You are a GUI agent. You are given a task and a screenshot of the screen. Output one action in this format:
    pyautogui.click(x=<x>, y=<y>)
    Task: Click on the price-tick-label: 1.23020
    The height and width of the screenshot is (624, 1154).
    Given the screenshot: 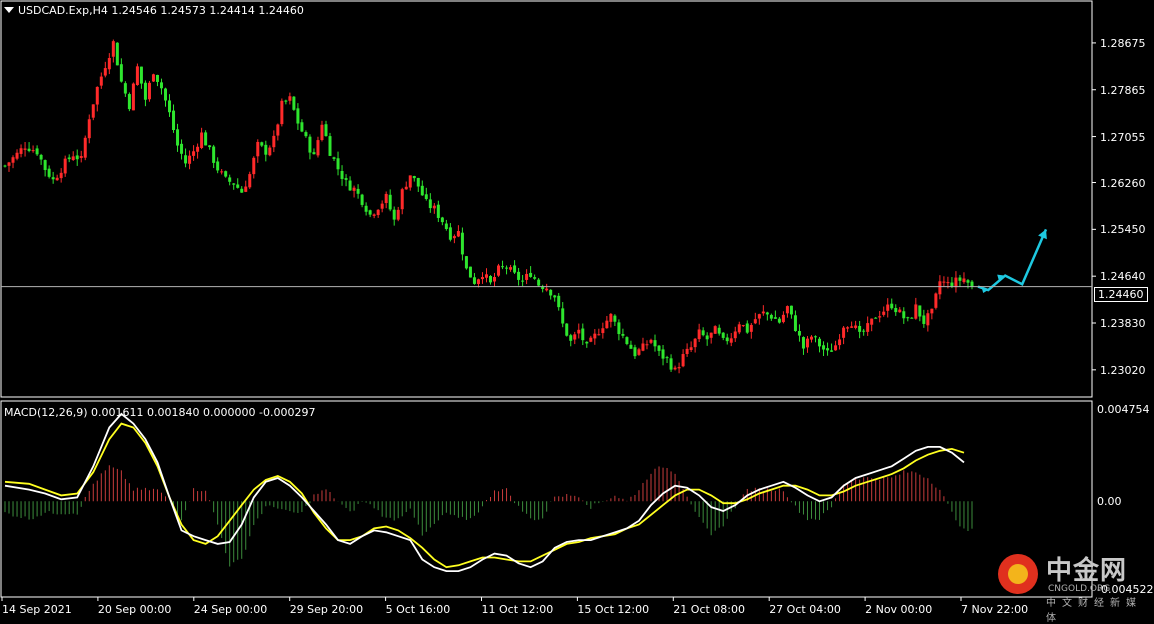 What is the action you would take?
    pyautogui.click(x=1123, y=370)
    